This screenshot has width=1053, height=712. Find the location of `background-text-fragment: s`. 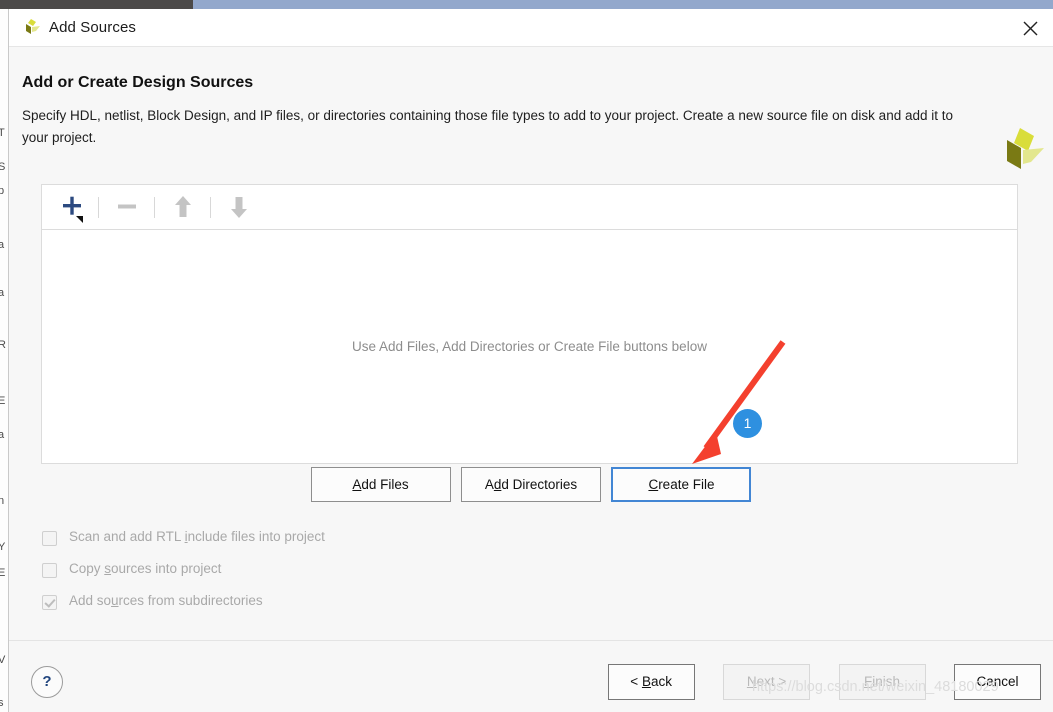

background-text-fragment: s is located at coordinates (2, 703).